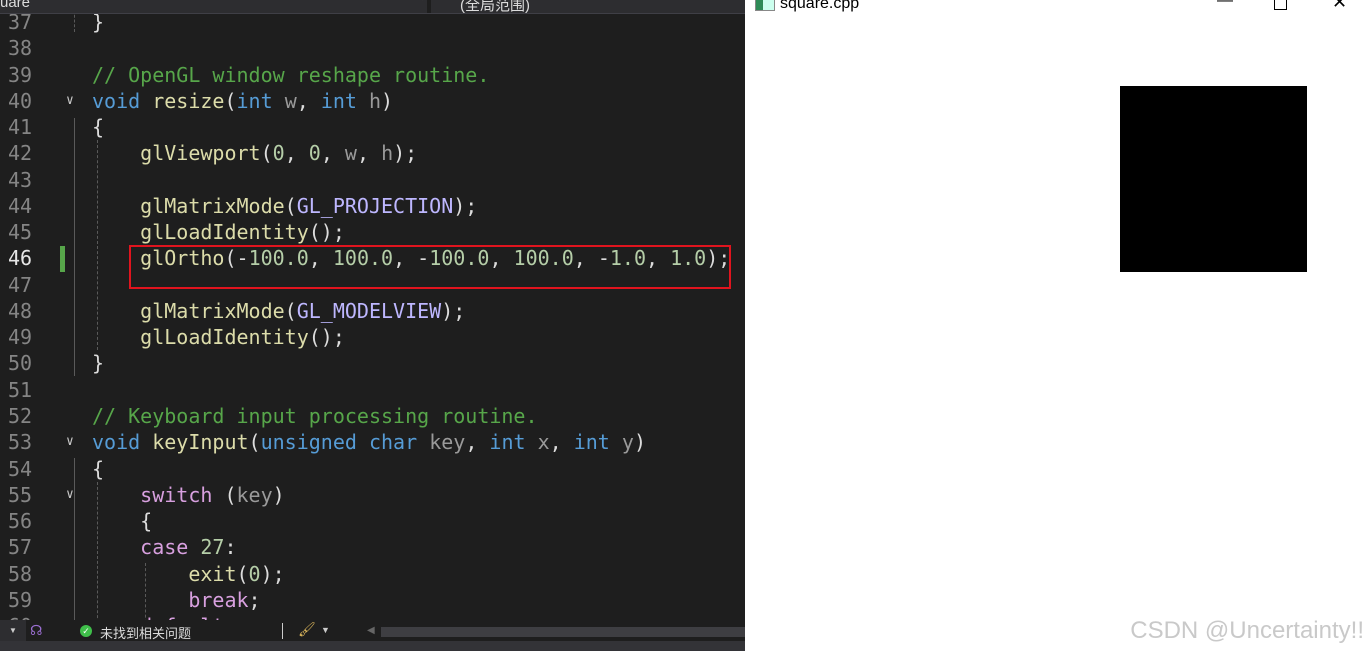 This screenshot has width=1368, height=651. I want to click on code-token: y, so click(627, 442).